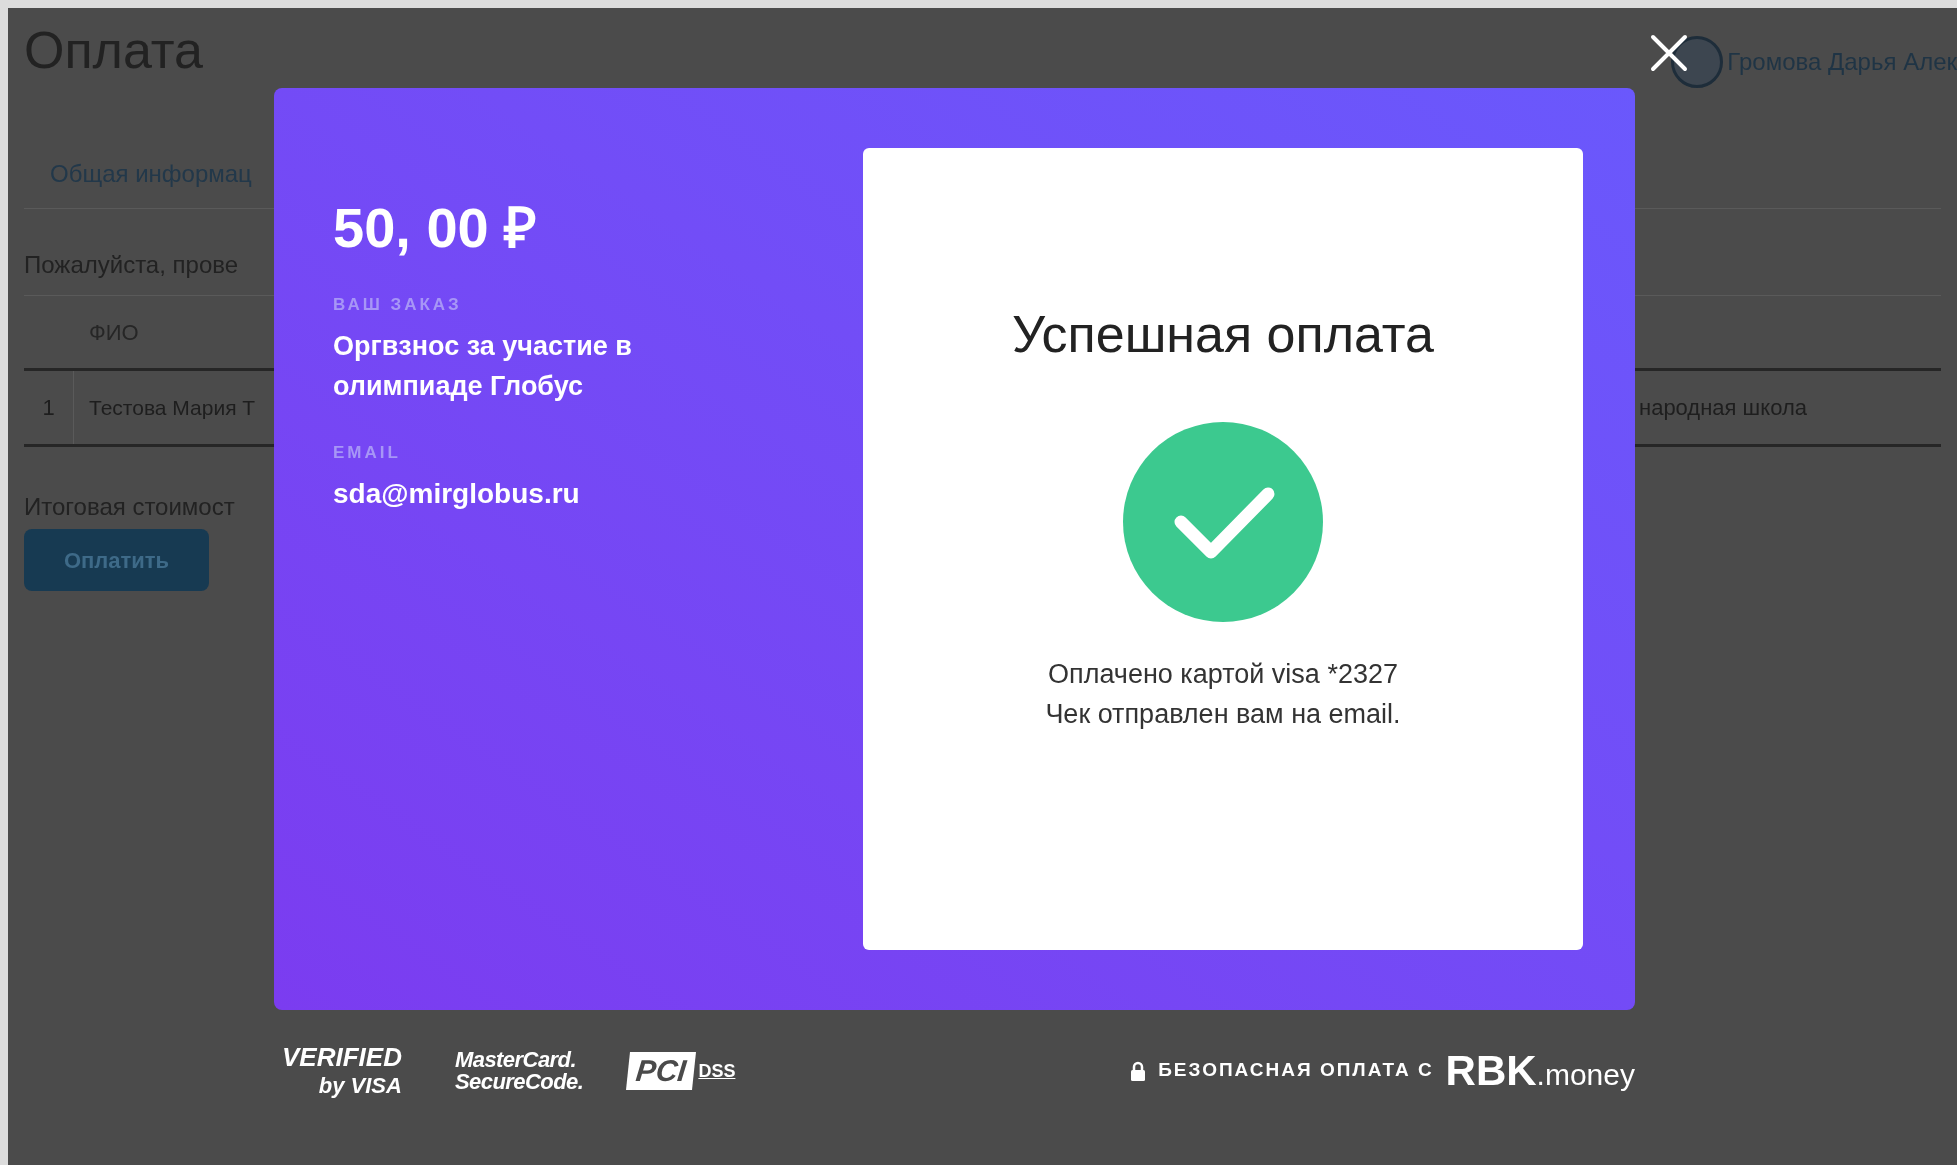  What do you see at coordinates (436, 228) in the screenshot?
I see `amount: 50, 00 ₽` at bounding box center [436, 228].